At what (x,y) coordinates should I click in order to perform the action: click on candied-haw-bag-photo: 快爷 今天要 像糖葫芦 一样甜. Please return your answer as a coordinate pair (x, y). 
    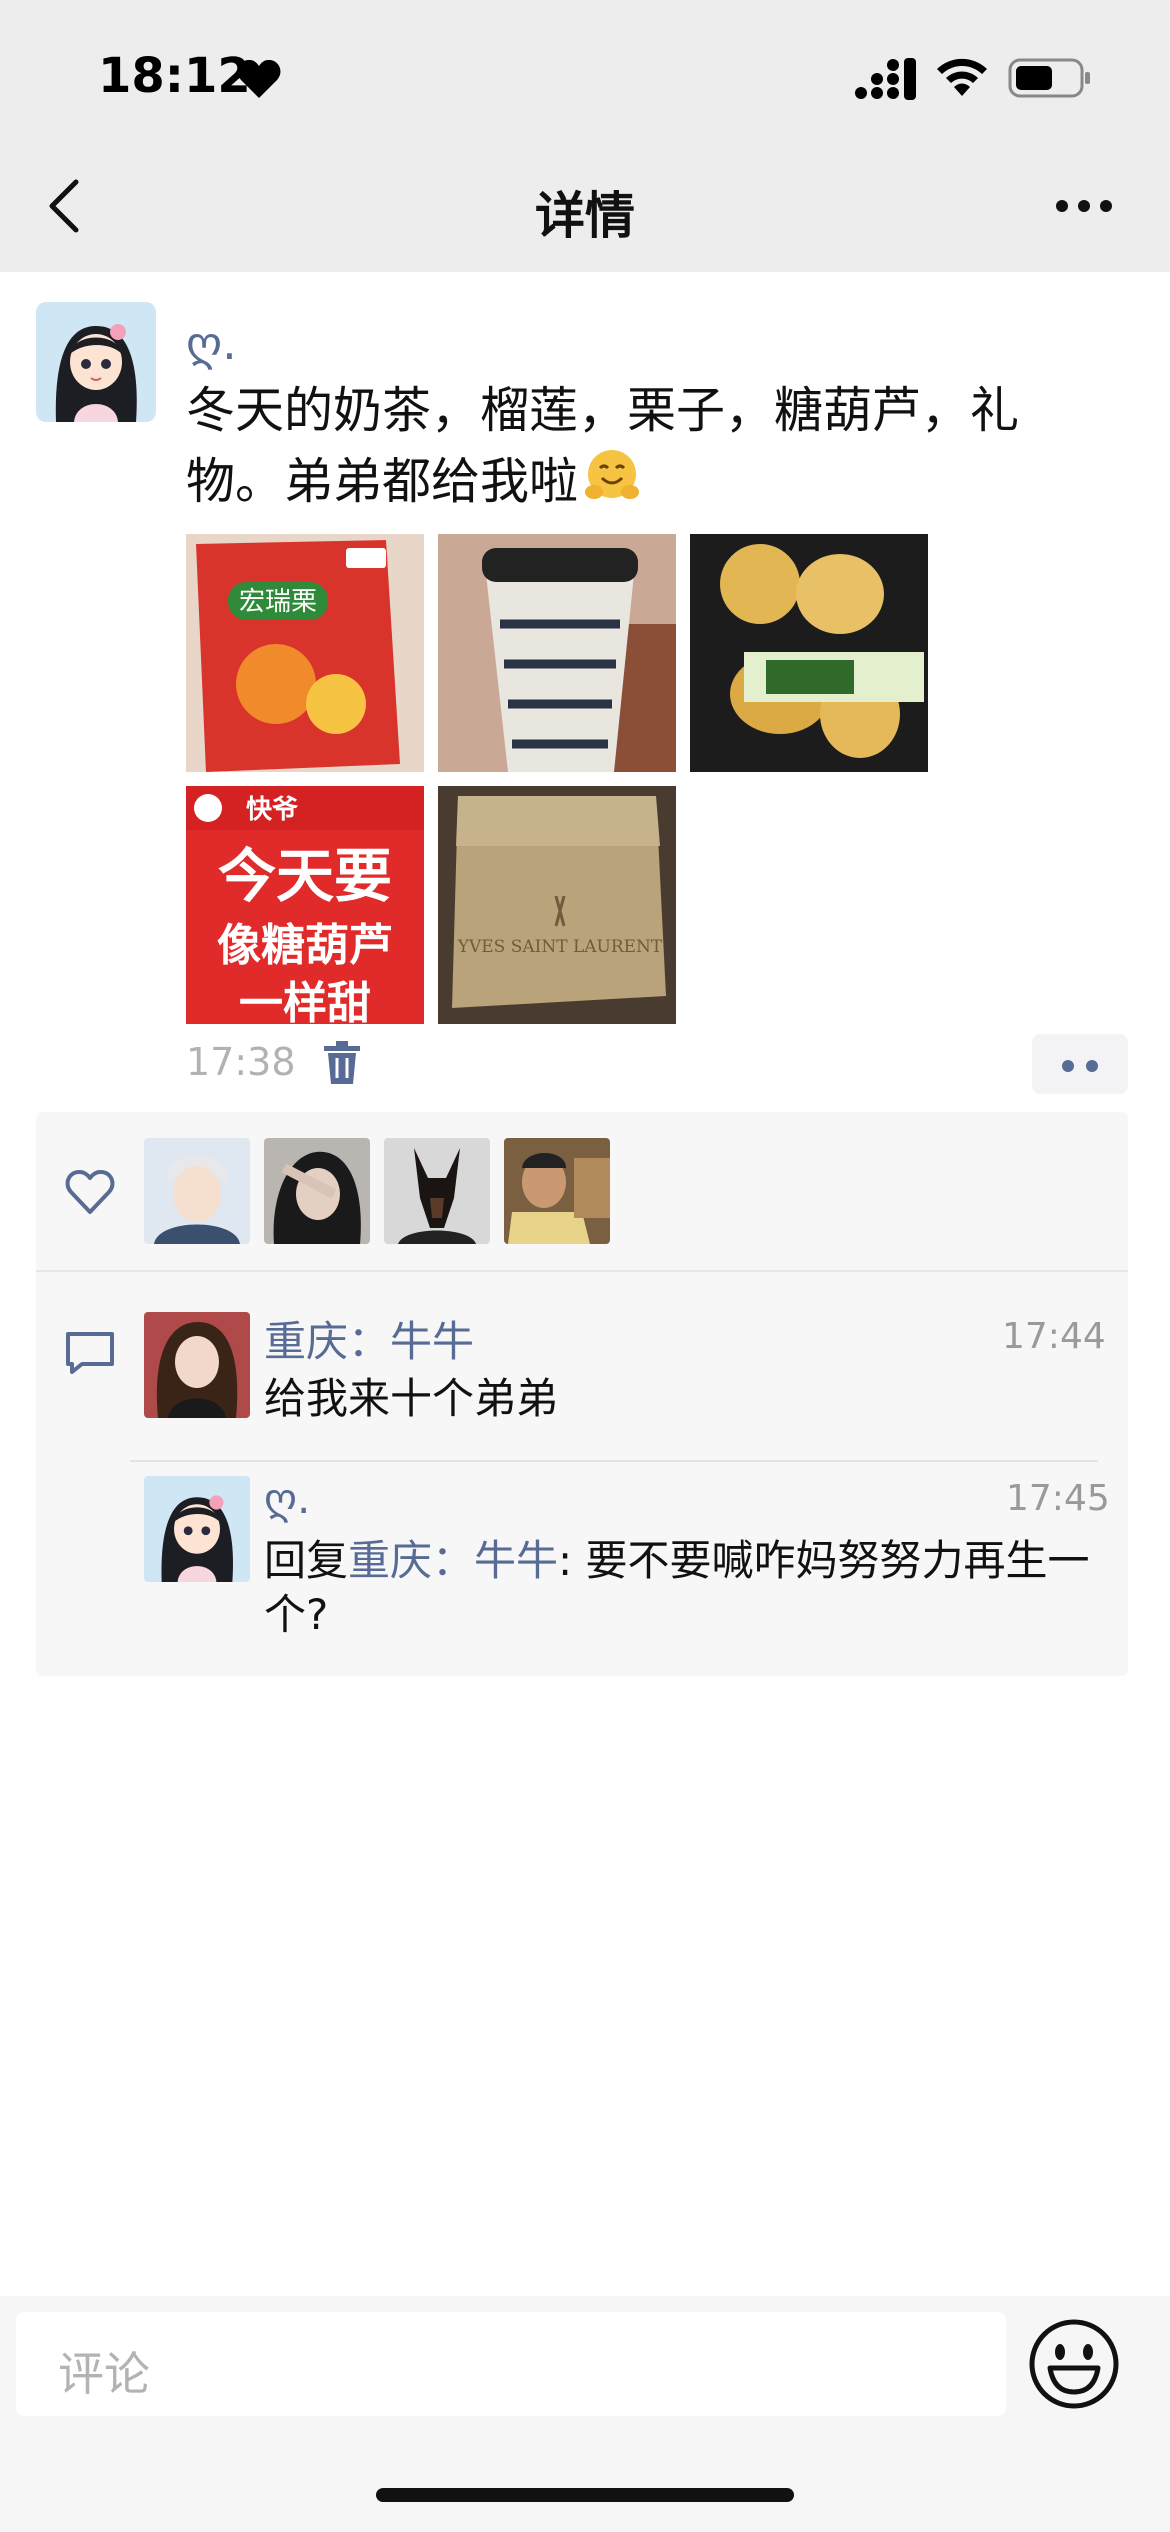
    Looking at the image, I should click on (305, 905).